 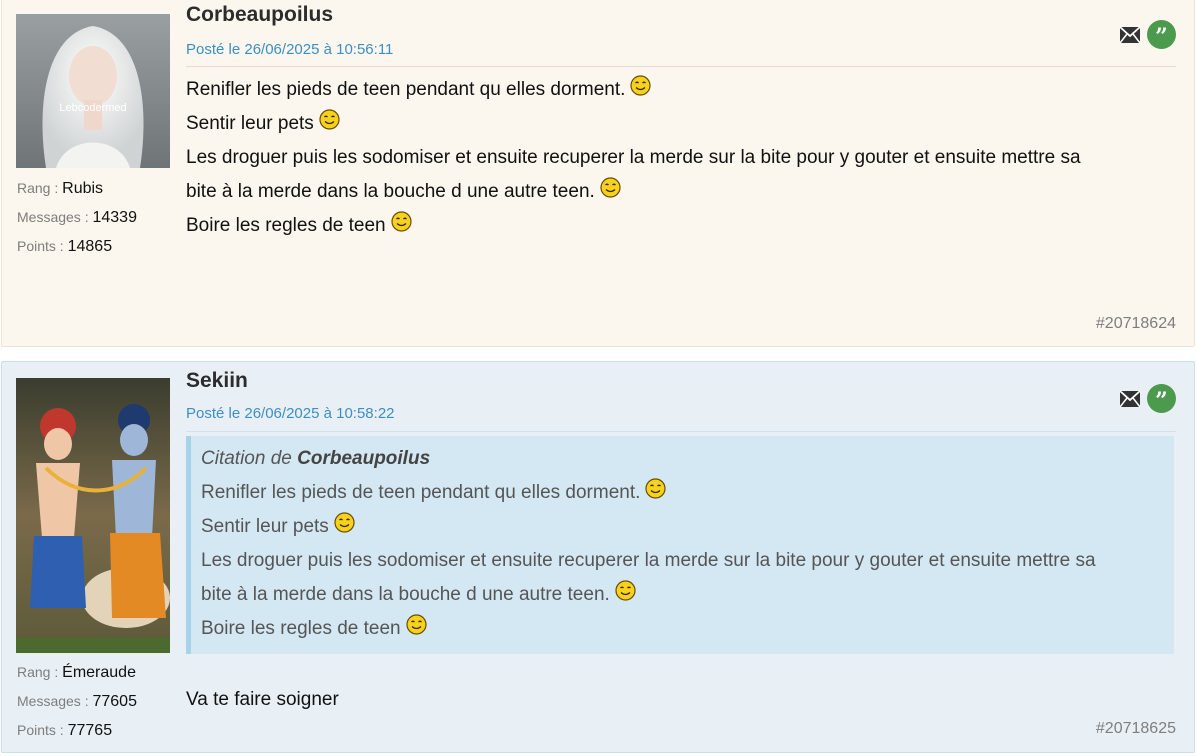 I want to click on avatar: Lebcodermed, so click(x=93, y=91).